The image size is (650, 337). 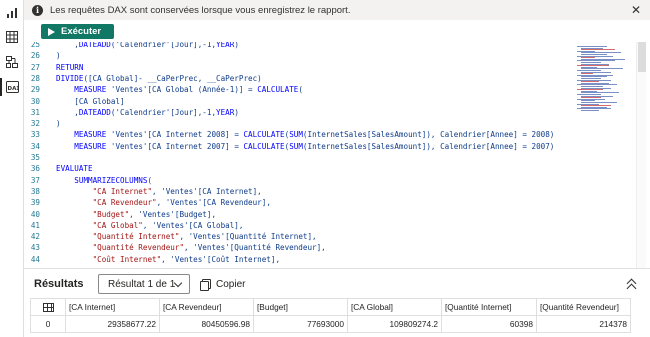 I want to click on row-index: 0, so click(x=48, y=324).